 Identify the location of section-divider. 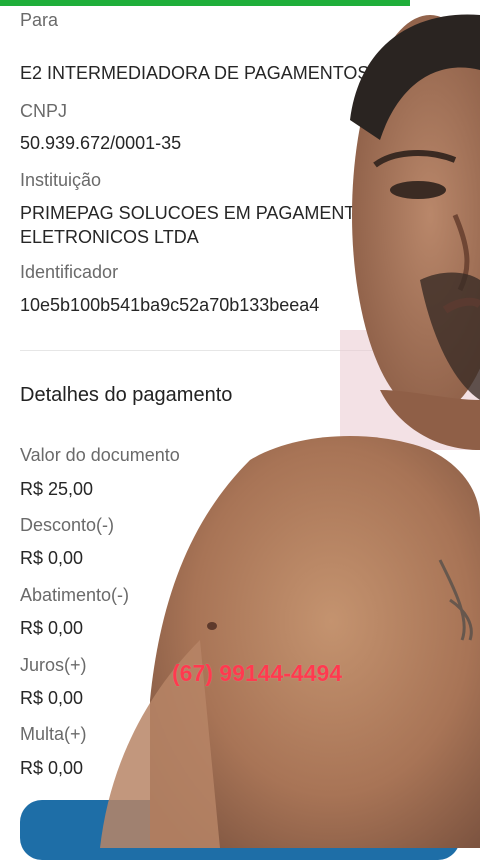
(240, 350).